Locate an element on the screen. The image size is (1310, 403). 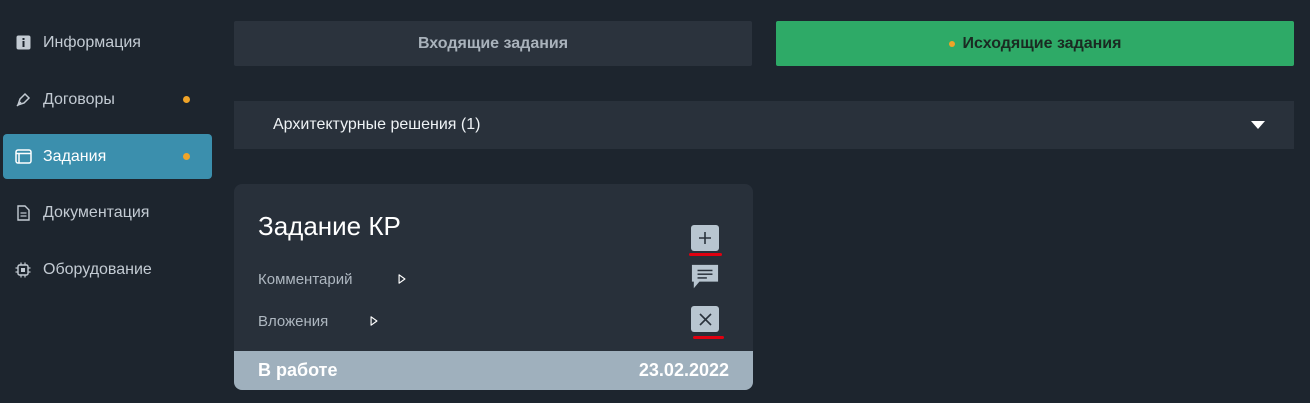
sidebar-item-documentation: Документация is located at coordinates (107, 212).